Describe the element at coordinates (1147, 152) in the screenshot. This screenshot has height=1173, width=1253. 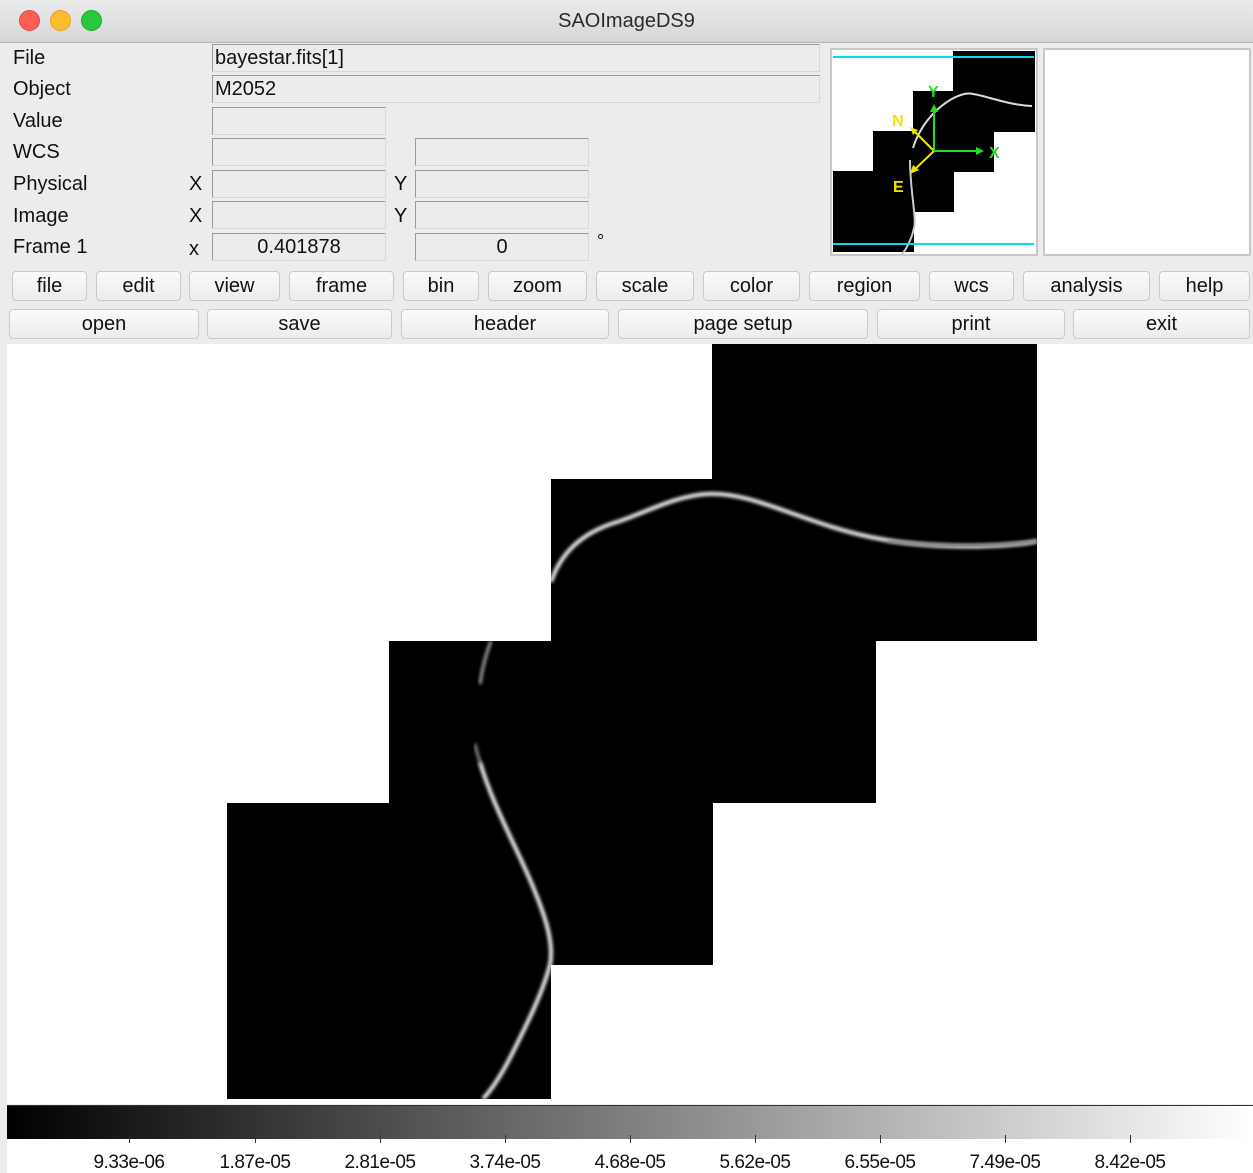
I see `magnifier-view` at that location.